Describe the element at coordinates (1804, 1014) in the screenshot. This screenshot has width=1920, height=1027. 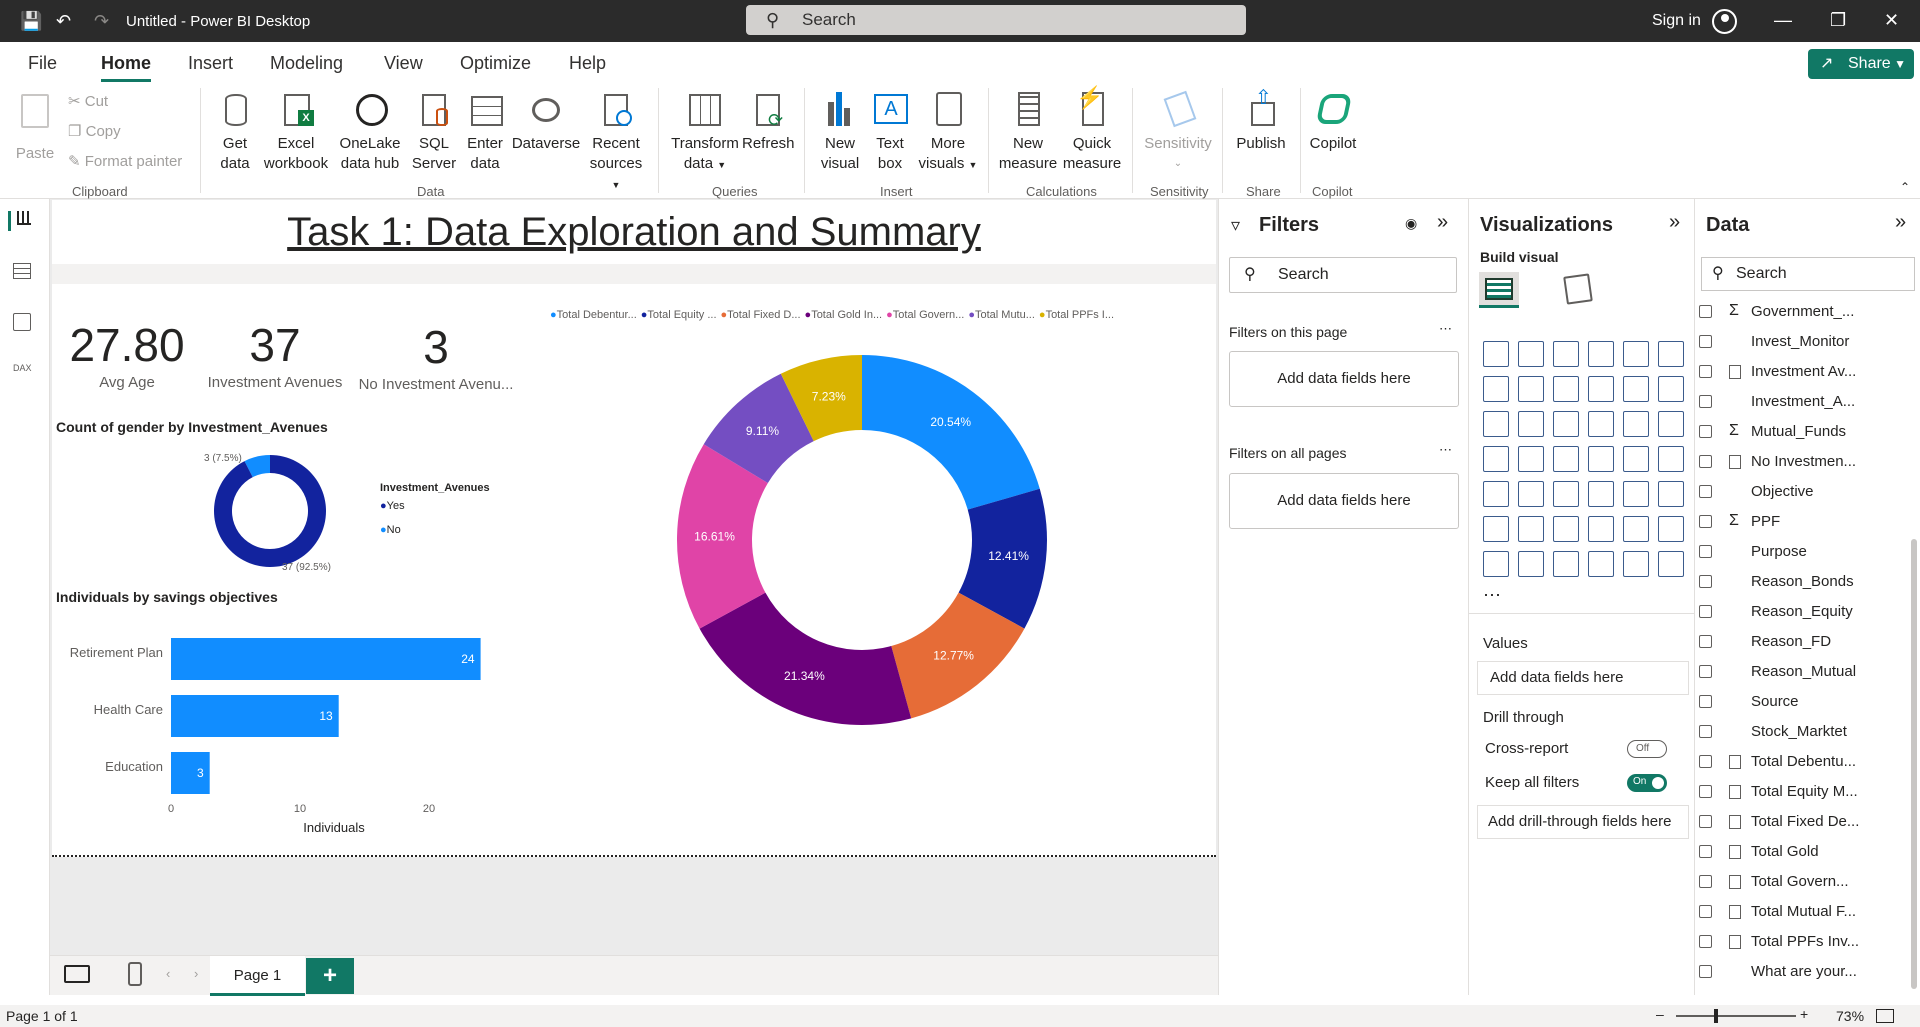
I see `zoom-in-icon: +` at that location.